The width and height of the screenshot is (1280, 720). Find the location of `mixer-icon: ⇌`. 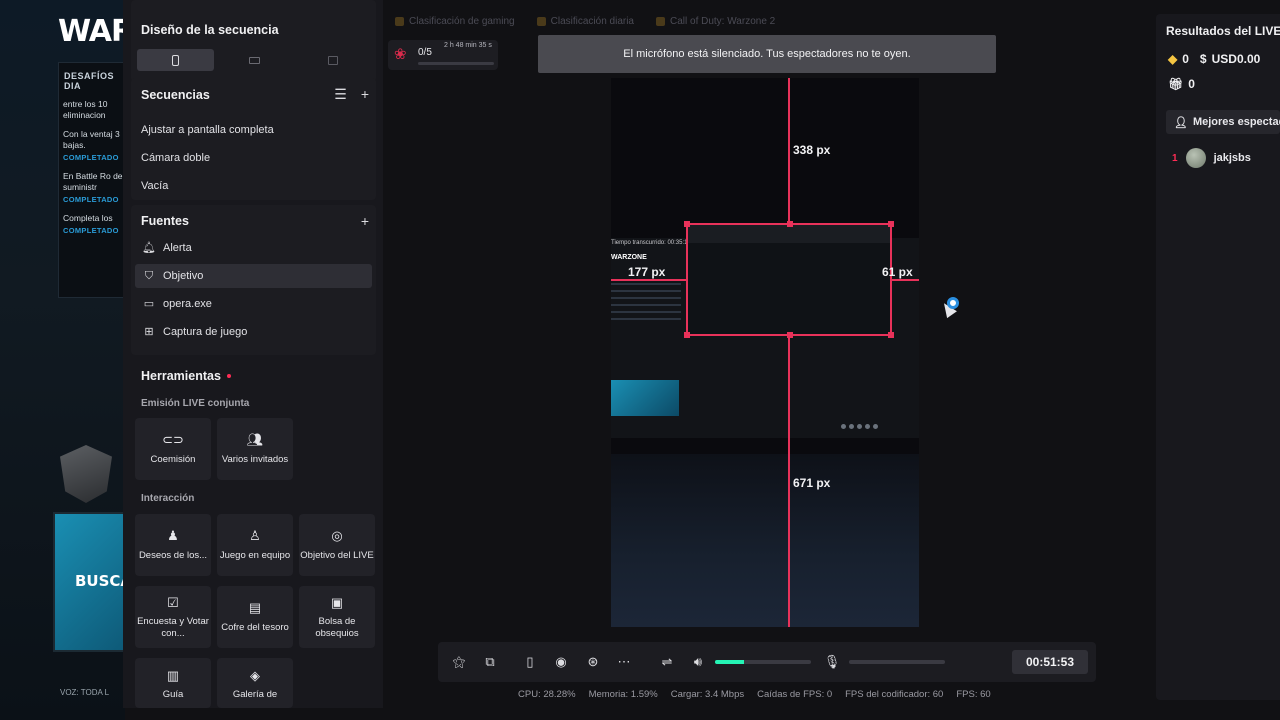

mixer-icon: ⇌ is located at coordinates (667, 662).